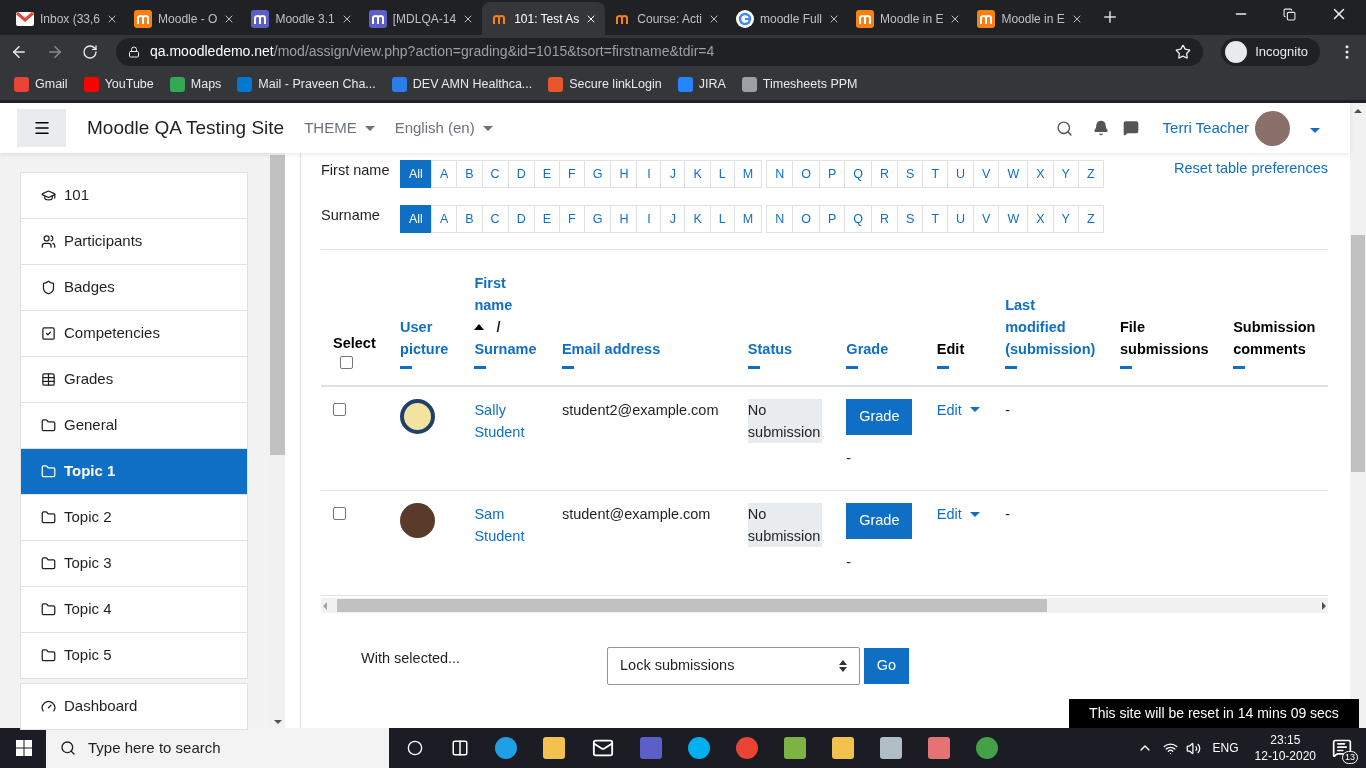  Describe the element at coordinates (986, 219) in the screenshot. I see `initial-button: V` at that location.